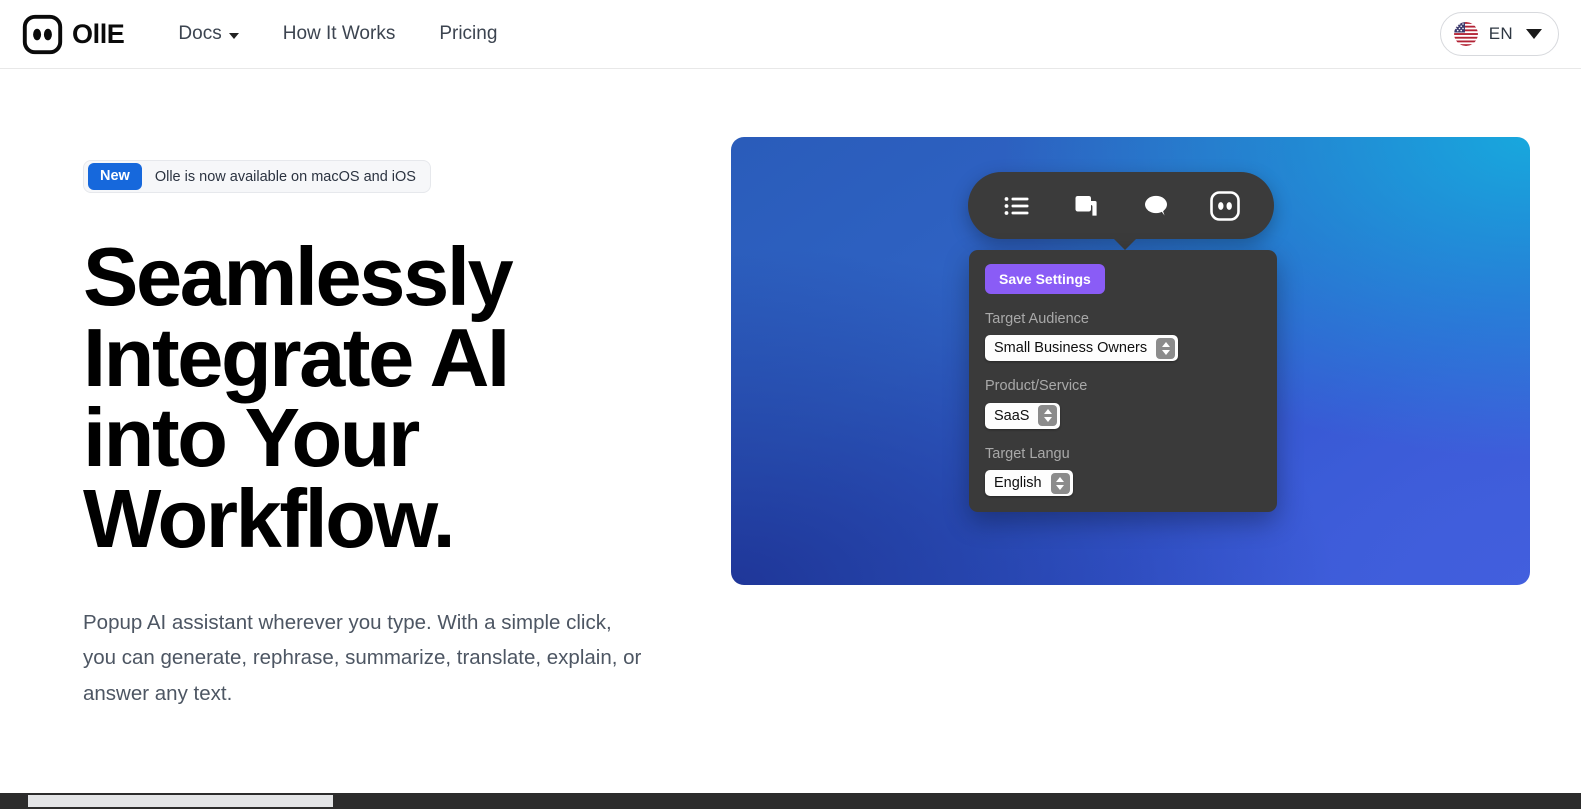 Image resolution: width=1581 pixels, height=809 pixels. Describe the element at coordinates (1045, 279) in the screenshot. I see `save-settings-button: Save Settings` at that location.